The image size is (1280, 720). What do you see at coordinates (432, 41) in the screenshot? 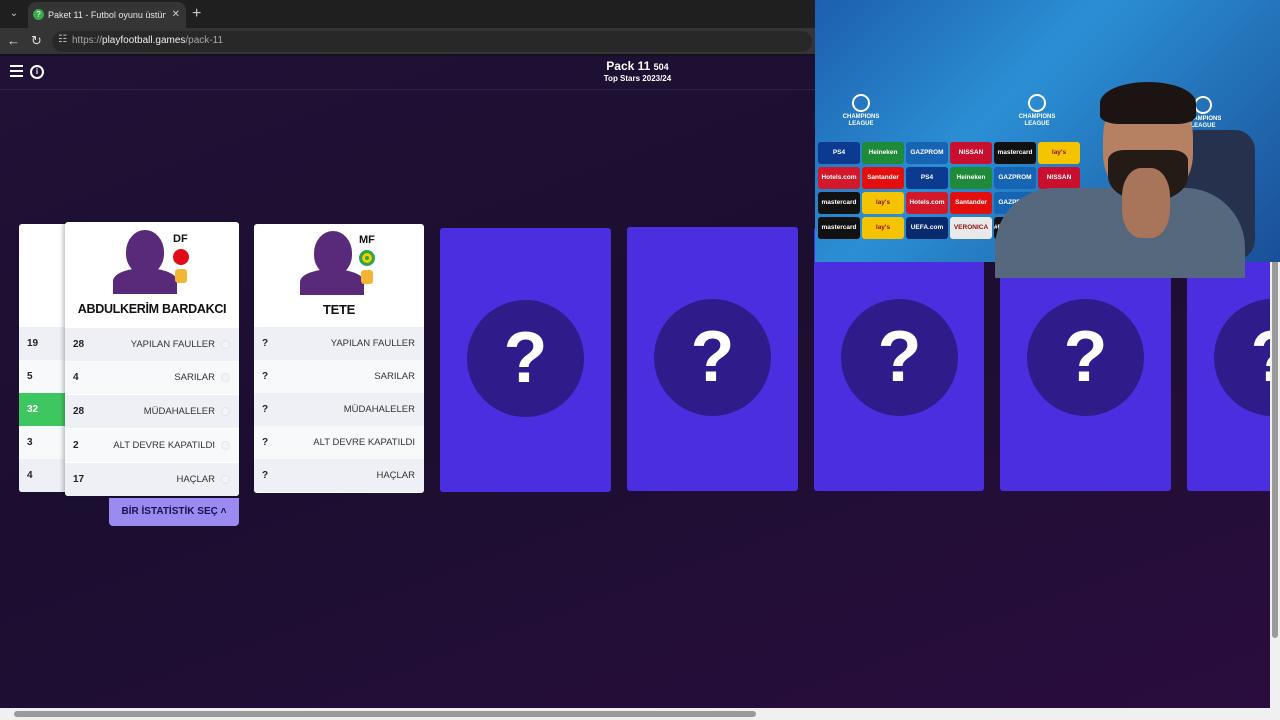
I see `address-bar: ☷ https://playfootball.games/pack-11` at bounding box center [432, 41].